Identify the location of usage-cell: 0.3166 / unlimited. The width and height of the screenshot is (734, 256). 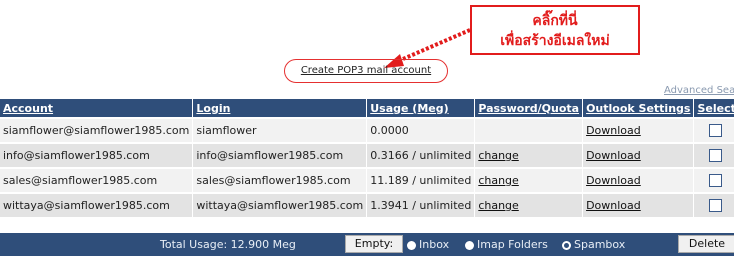
(420, 155).